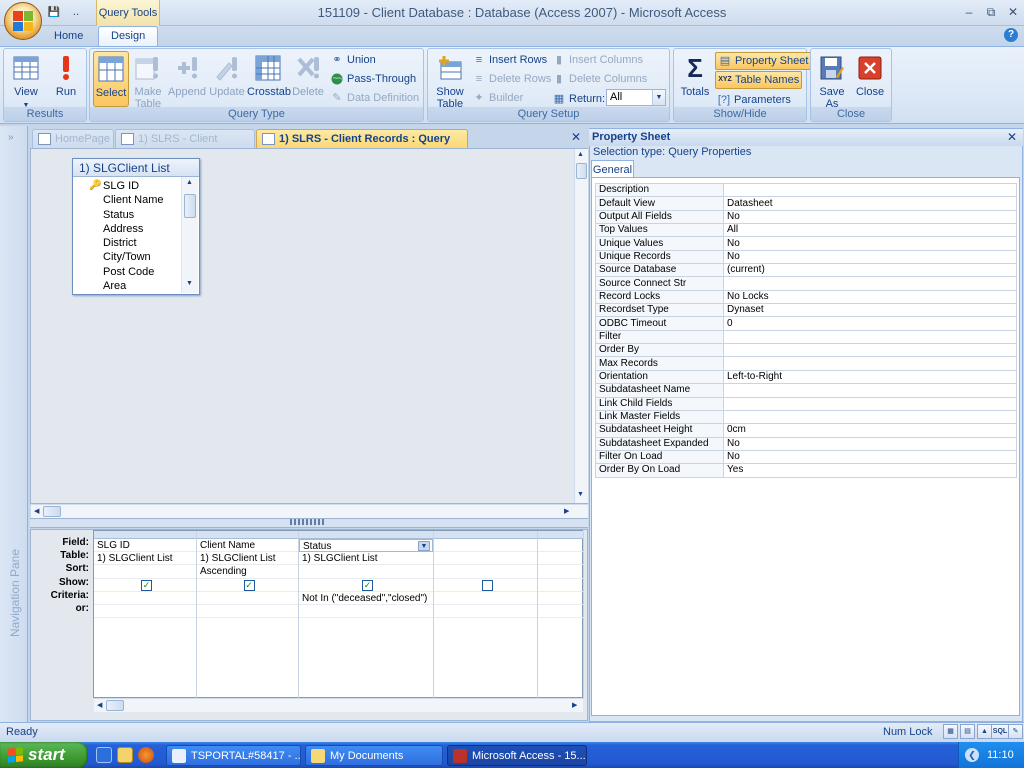  What do you see at coordinates (307, 522) in the screenshot?
I see `splitter-grip-icon` at bounding box center [307, 522].